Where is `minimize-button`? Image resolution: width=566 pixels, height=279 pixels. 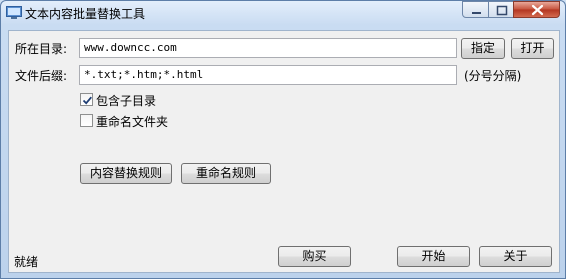
minimize-button is located at coordinates (475, 9).